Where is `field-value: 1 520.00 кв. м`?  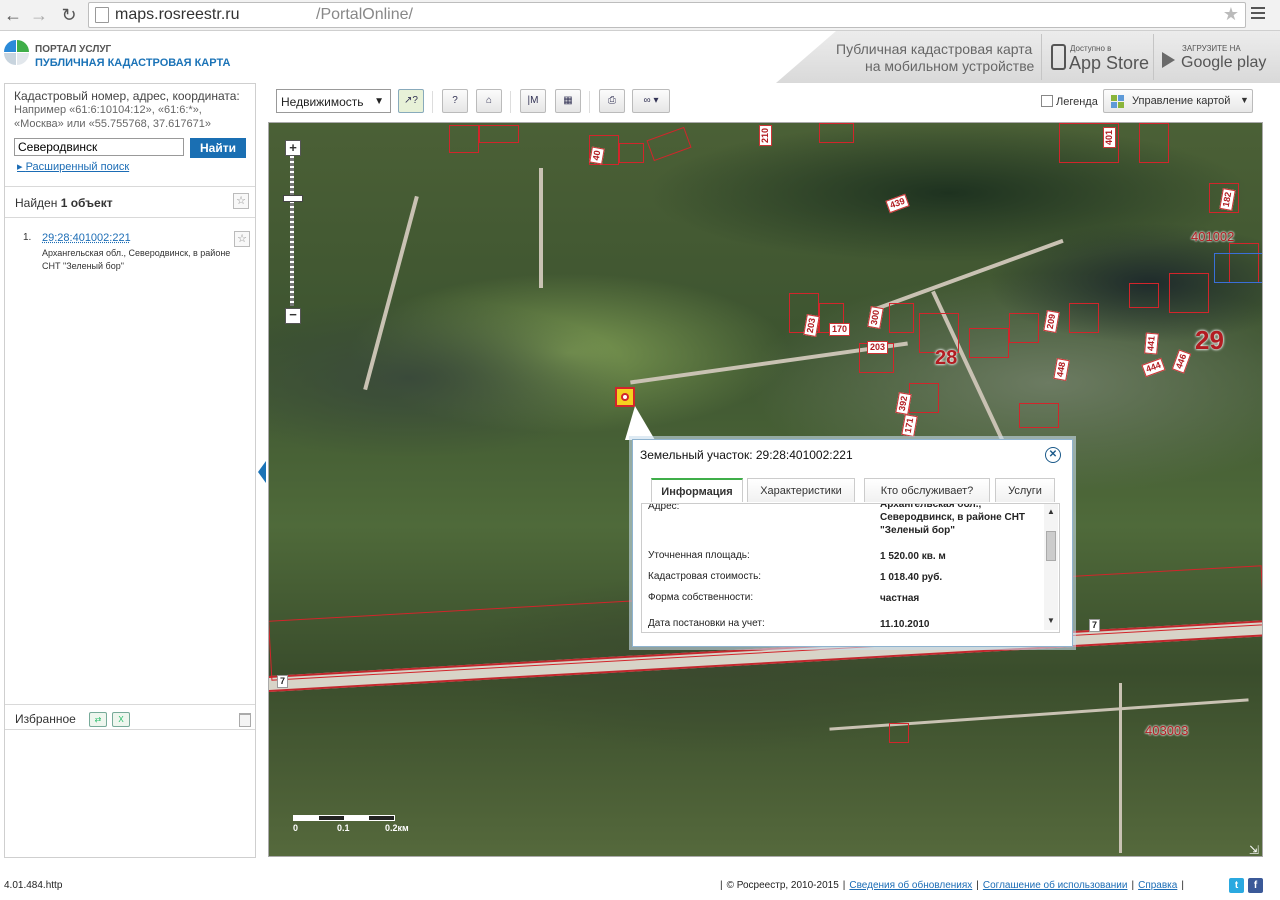 field-value: 1 520.00 кв. м is located at coordinates (913, 556).